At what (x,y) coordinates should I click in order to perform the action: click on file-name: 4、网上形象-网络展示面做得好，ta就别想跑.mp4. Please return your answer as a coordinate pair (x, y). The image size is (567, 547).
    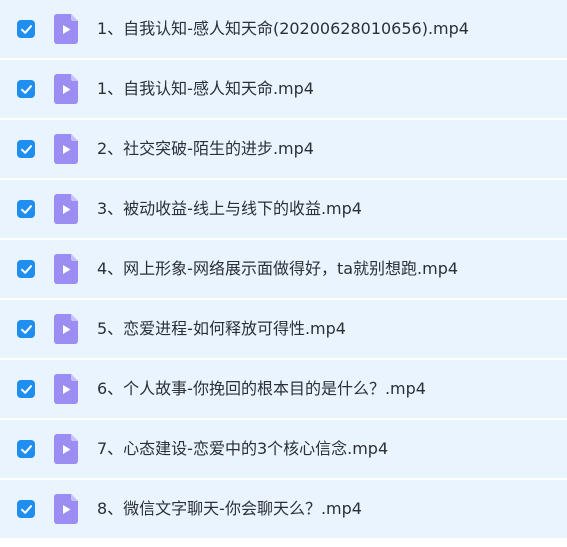
    Looking at the image, I should click on (278, 268).